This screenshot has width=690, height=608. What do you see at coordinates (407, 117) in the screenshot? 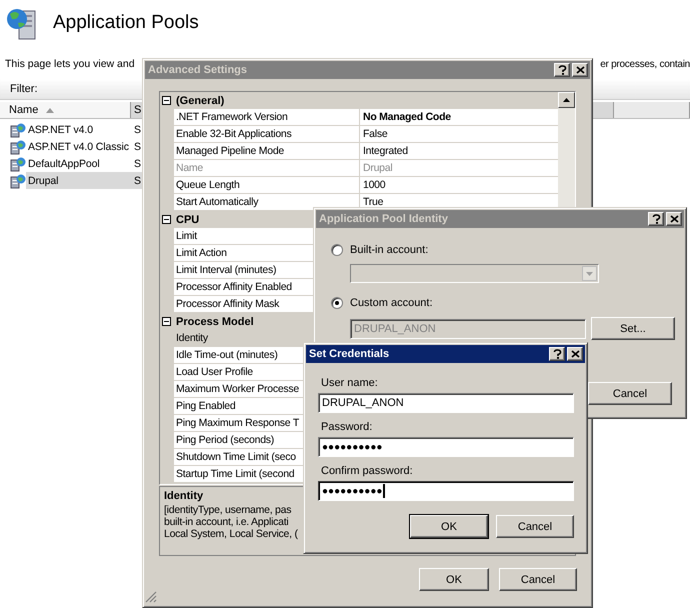
I see `property-value: No Managed Code` at bounding box center [407, 117].